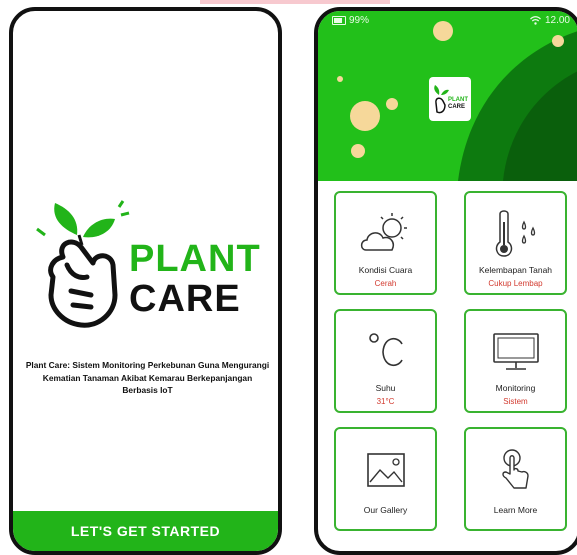 The height and width of the screenshot is (555, 577). Describe the element at coordinates (515, 270) in the screenshot. I see `card-title: Kelembapan Tanah` at that location.